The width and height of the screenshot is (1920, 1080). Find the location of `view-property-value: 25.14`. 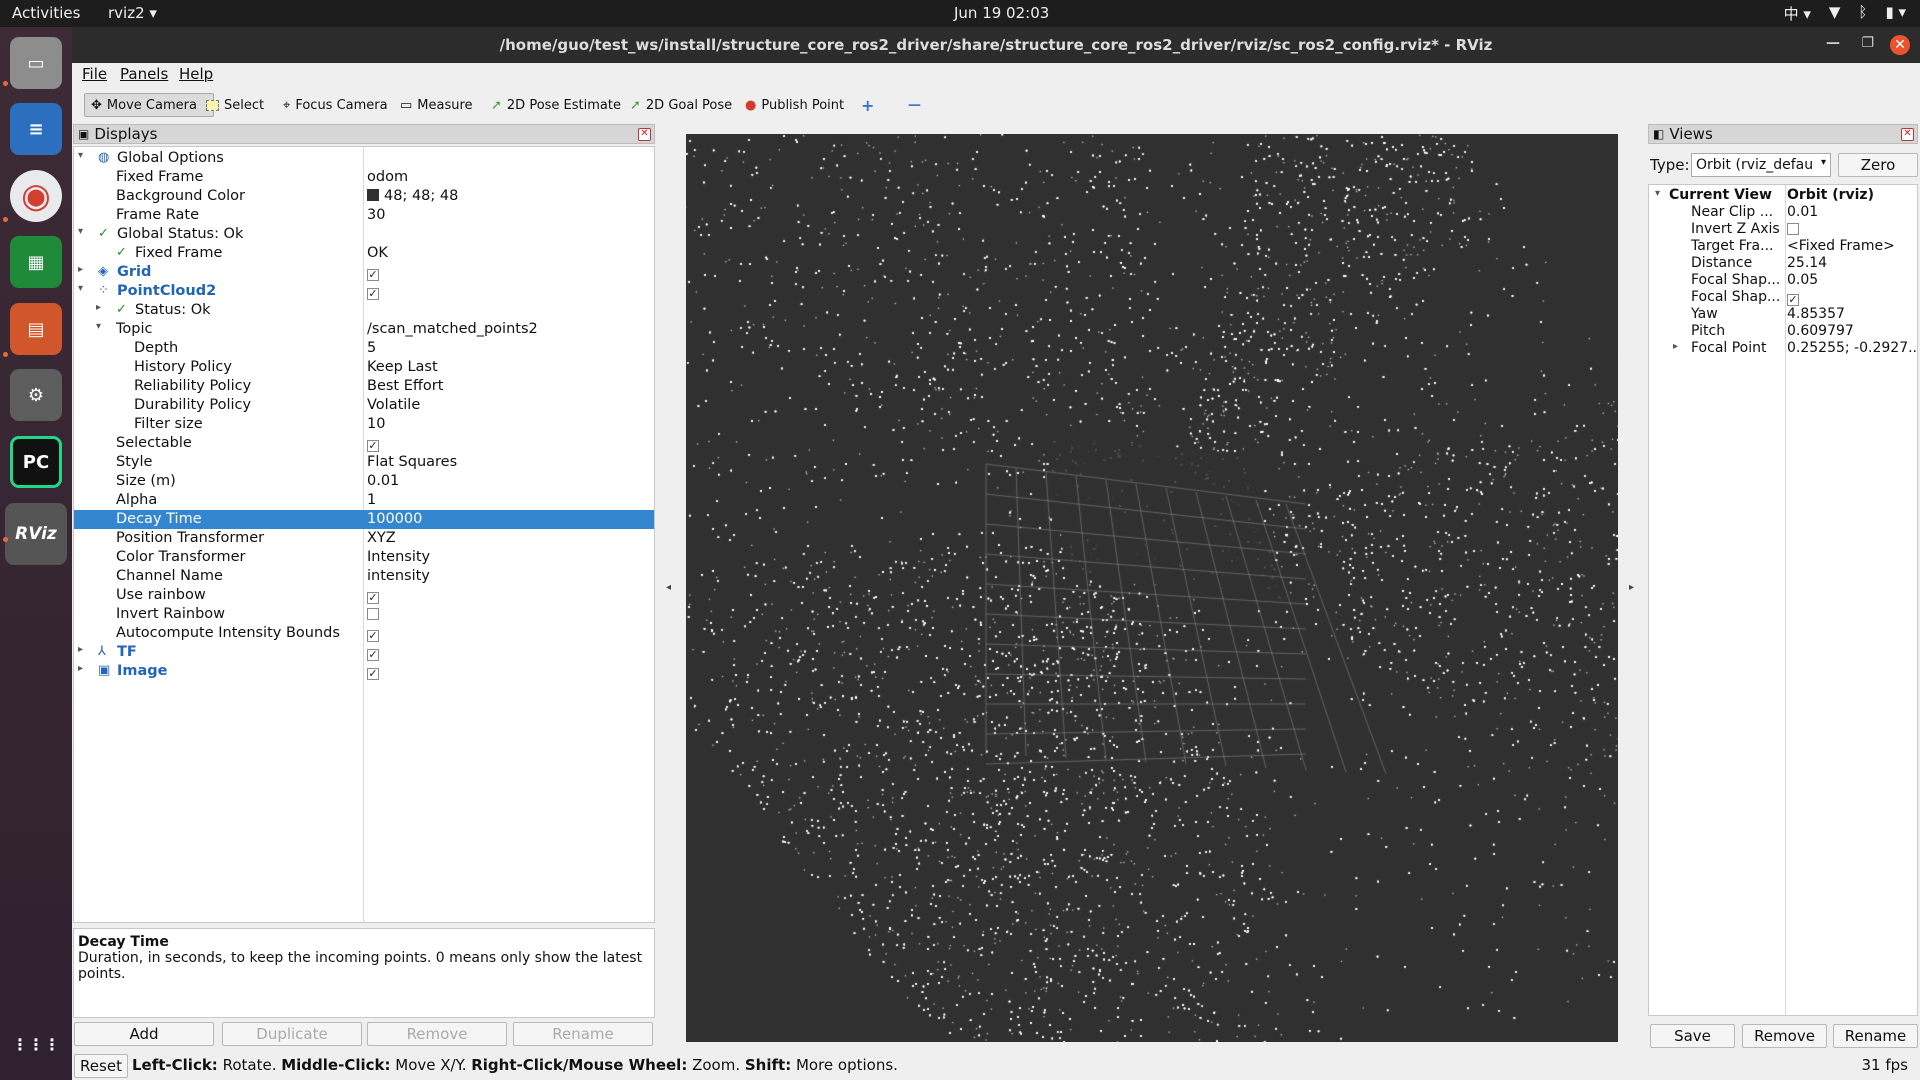

view-property-value: 25.14 is located at coordinates (1807, 263).